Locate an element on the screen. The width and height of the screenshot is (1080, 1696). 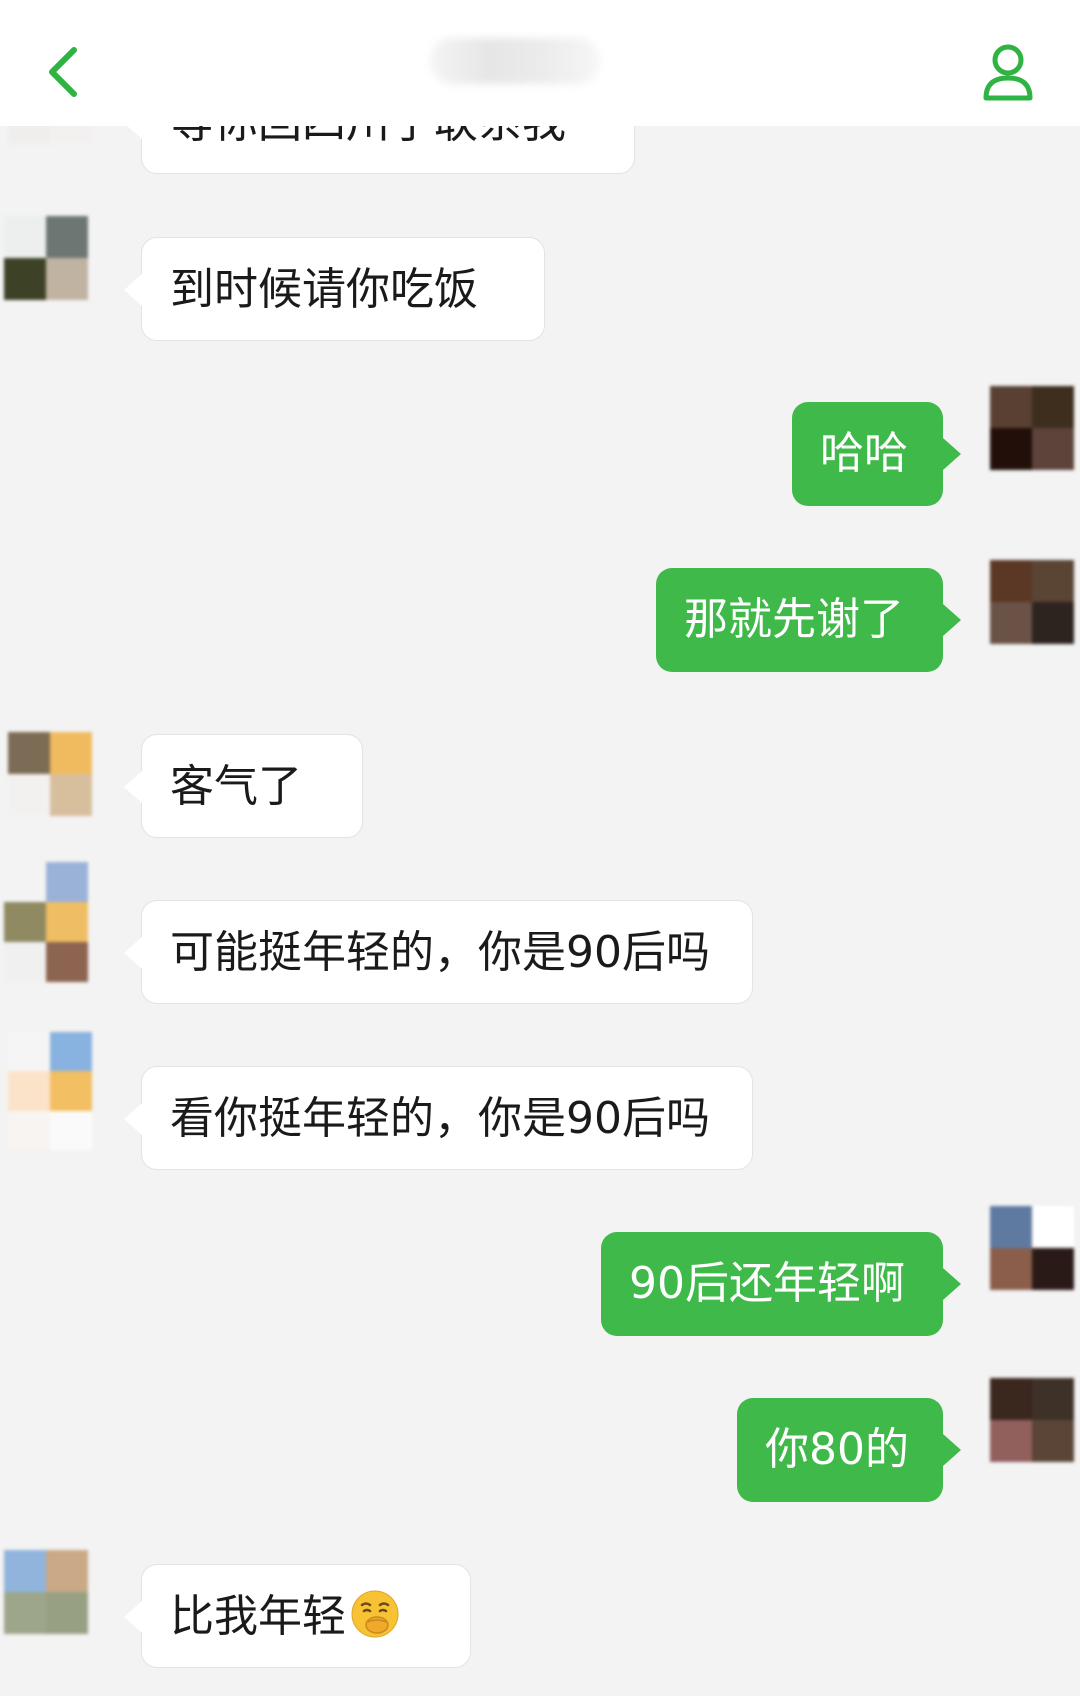
back-button is located at coordinates (66, 71).